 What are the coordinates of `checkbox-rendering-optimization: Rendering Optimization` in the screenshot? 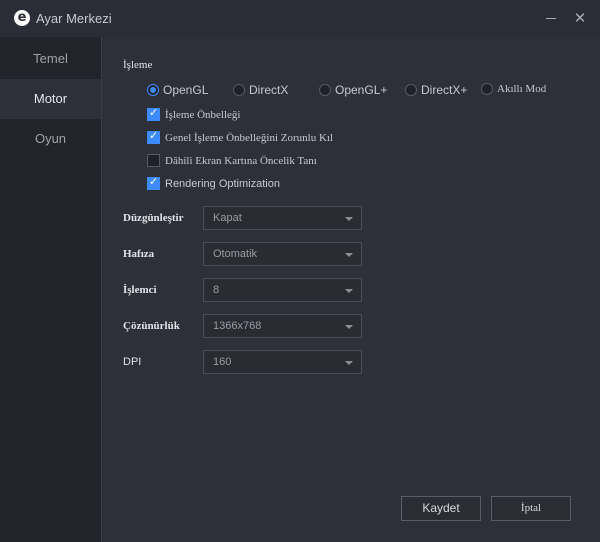 It's located at (213, 182).